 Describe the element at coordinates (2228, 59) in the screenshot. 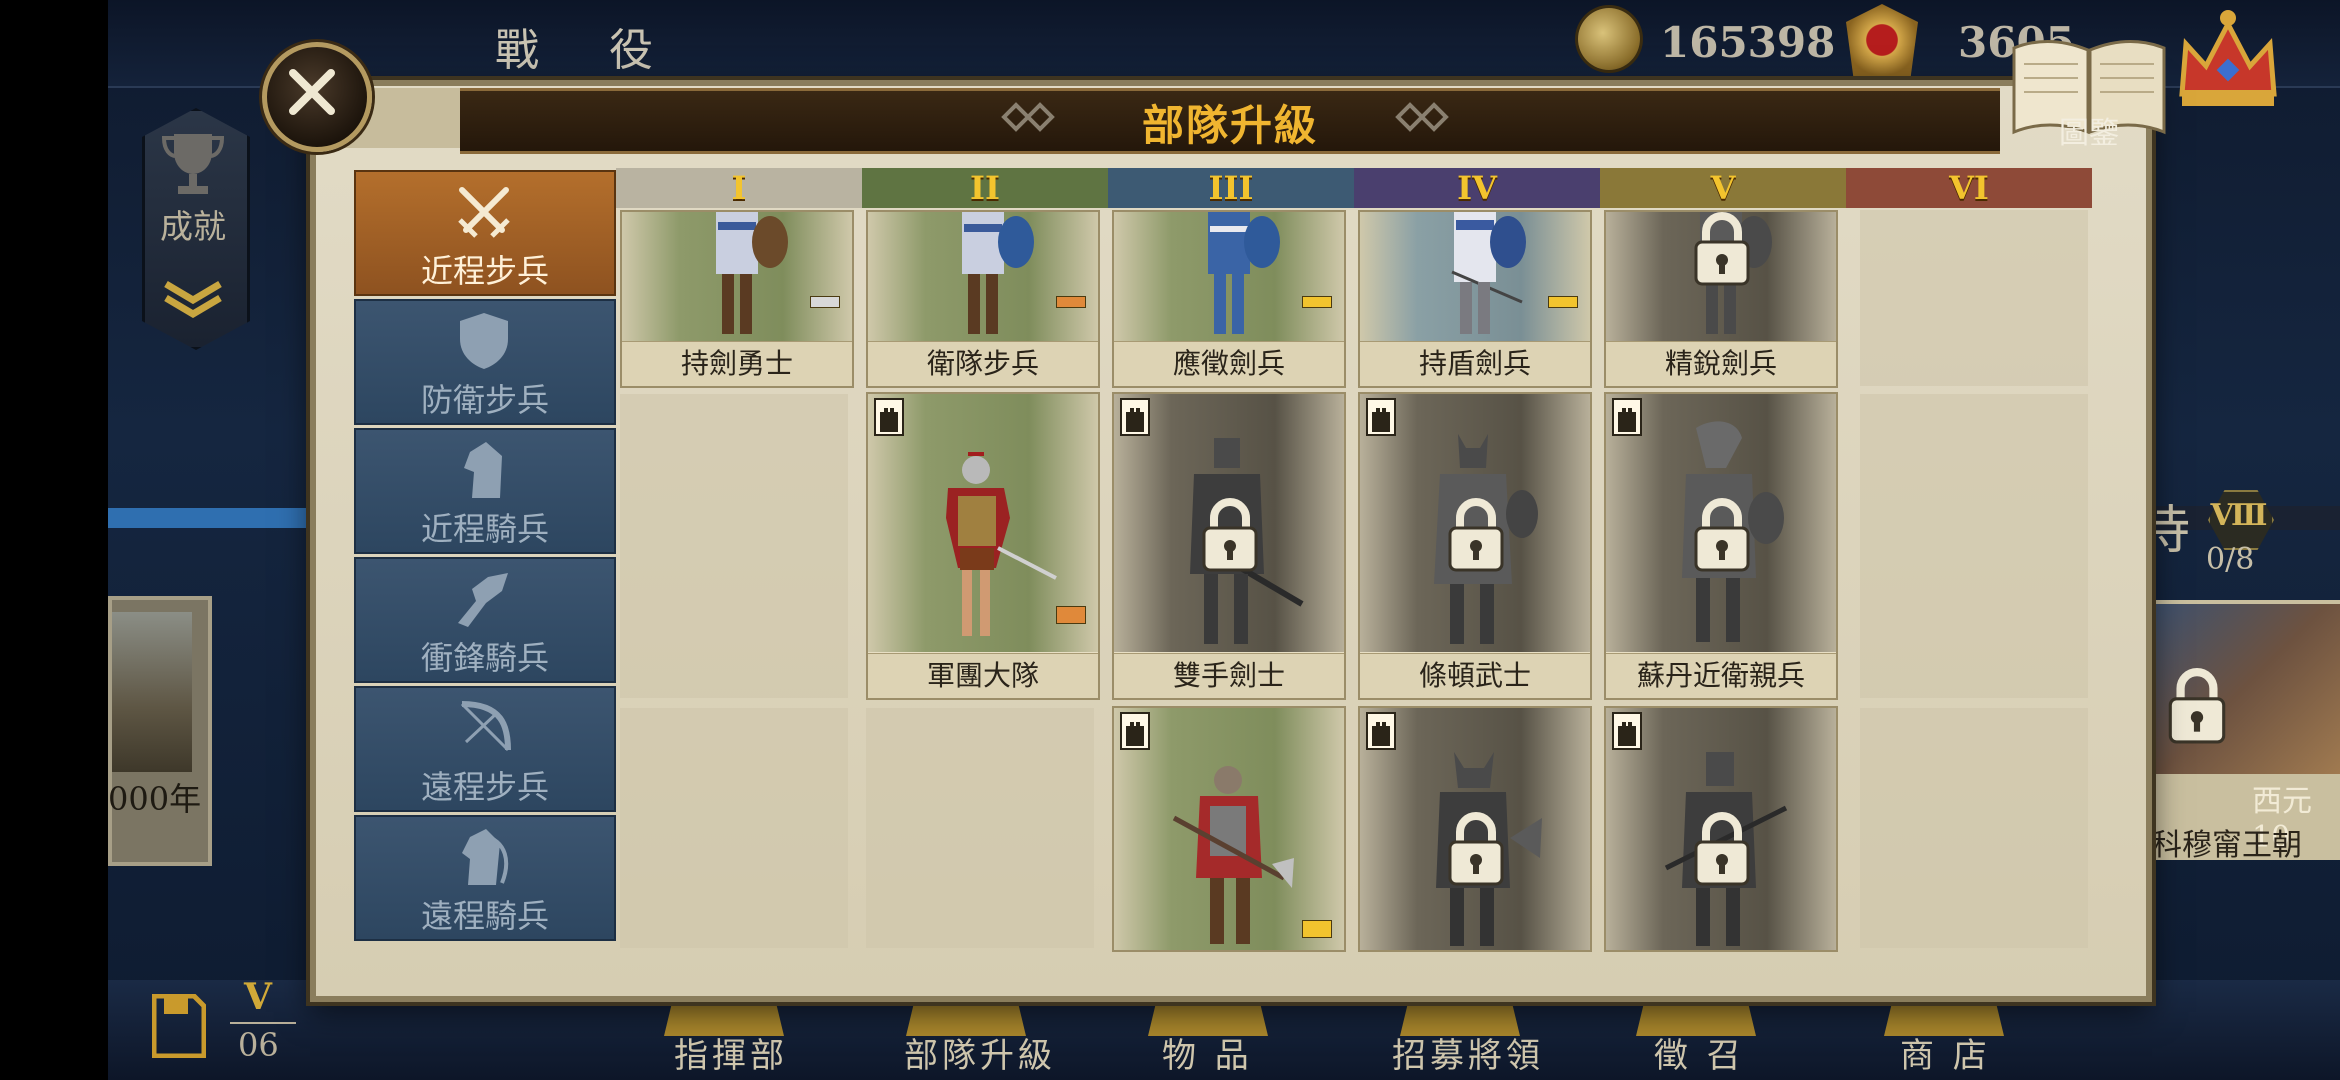

I see `crown-icon` at that location.